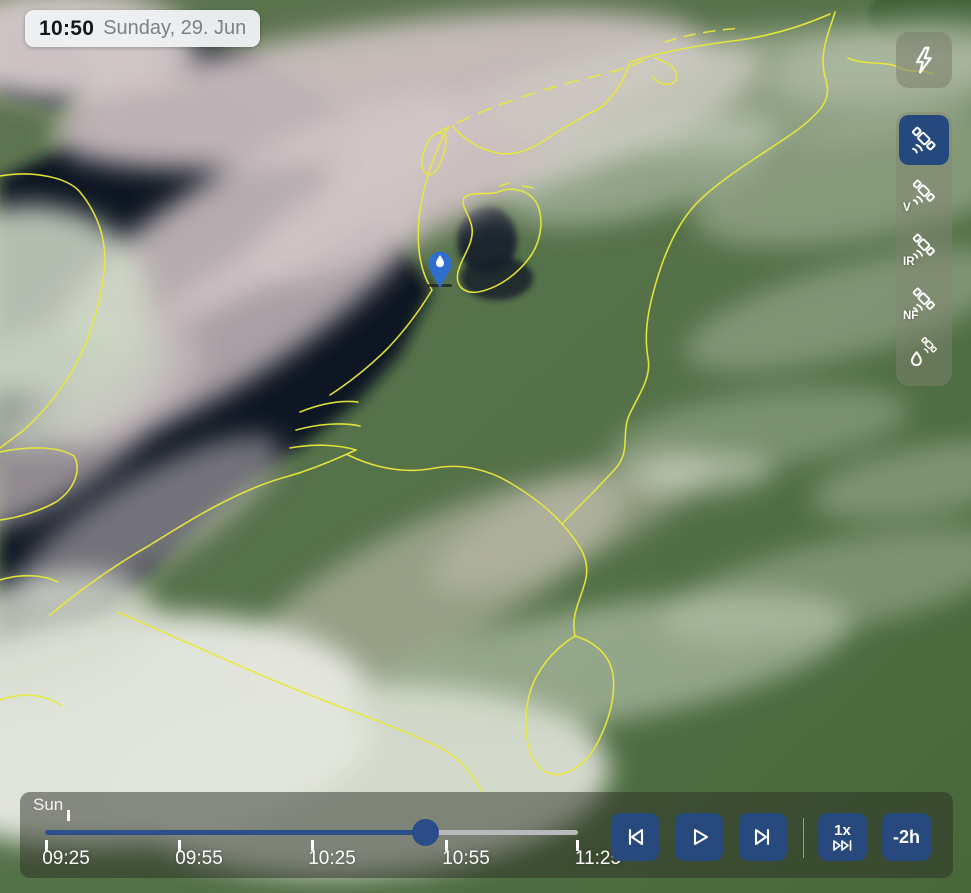  I want to click on layer-satellite-selected, so click(924, 140).